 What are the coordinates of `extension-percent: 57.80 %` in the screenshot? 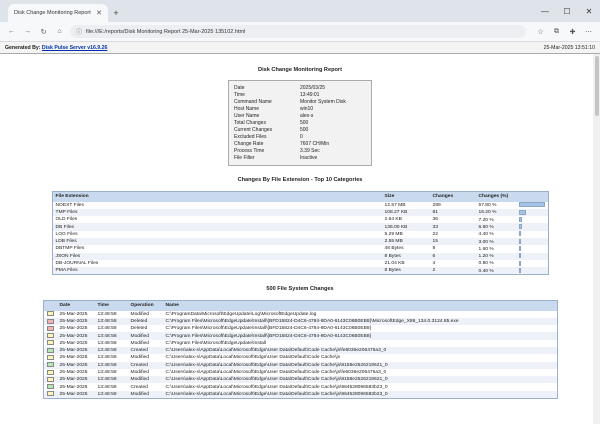 It's located at (487, 206).